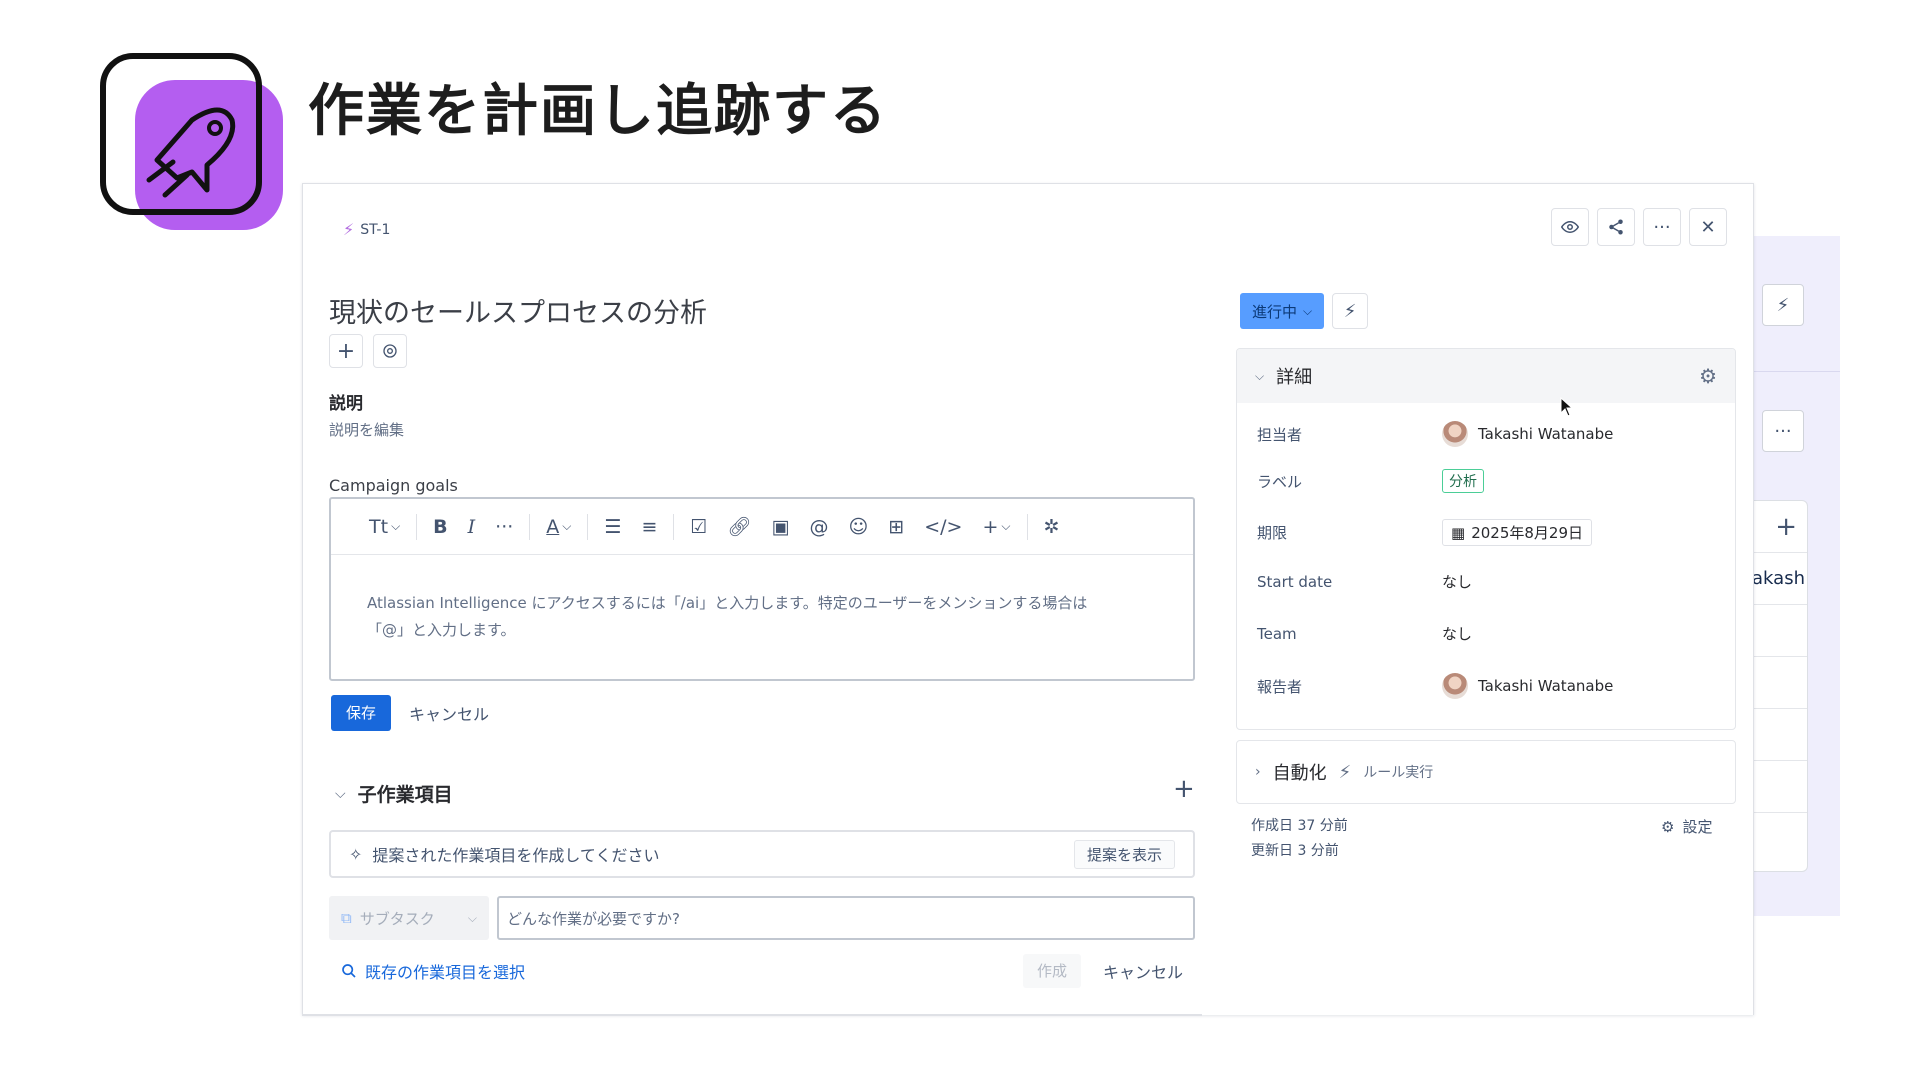 The height and width of the screenshot is (1080, 1920). I want to click on more-icon: ···, so click(1783, 431).